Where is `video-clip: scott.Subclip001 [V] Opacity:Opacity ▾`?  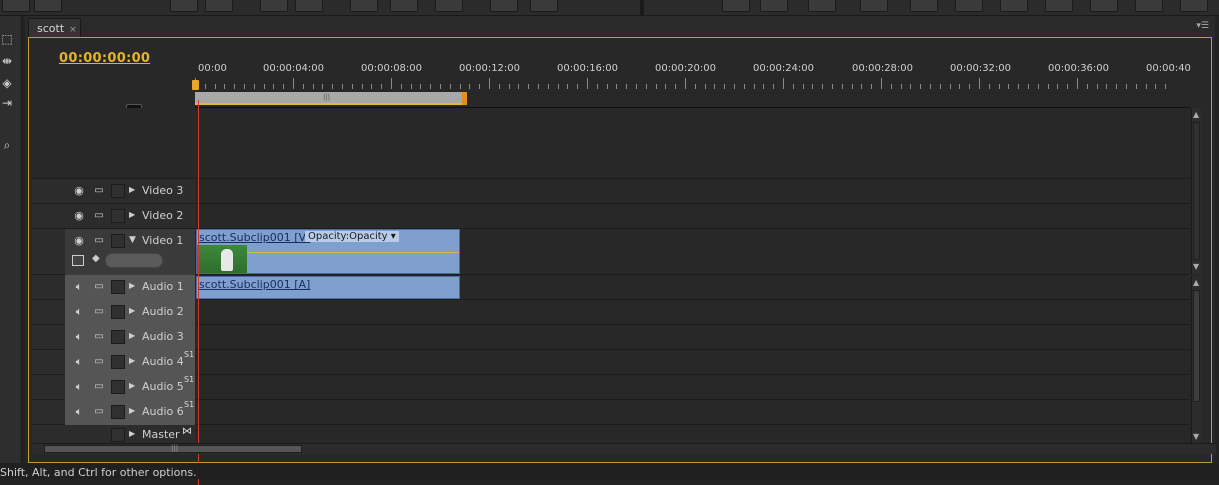 video-clip: scott.Subclip001 [V] Opacity:Opacity ▾ is located at coordinates (328, 251).